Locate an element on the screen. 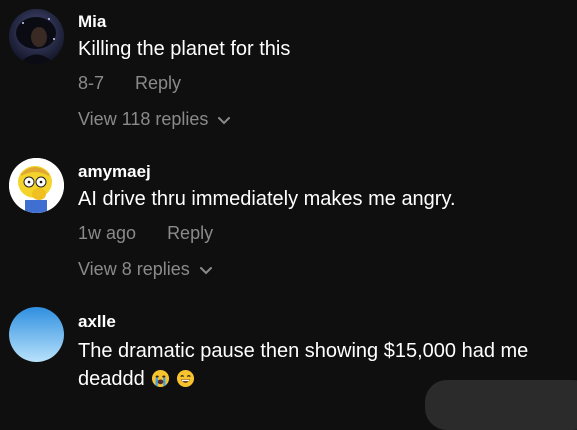  comment-meta: 8-7 Reply is located at coordinates (129, 83).